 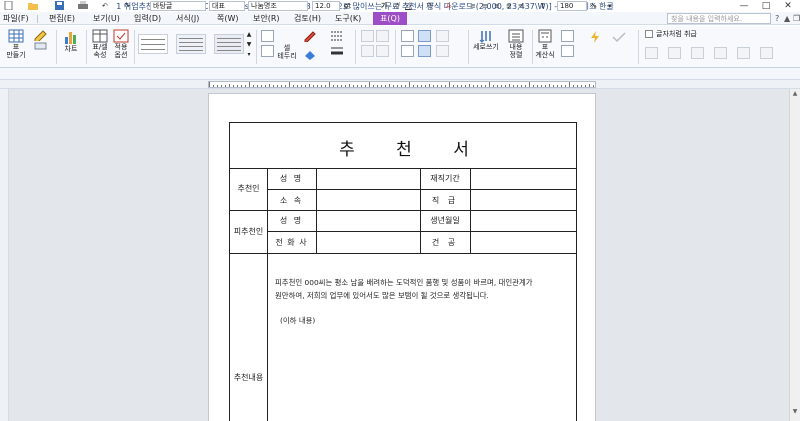 I want to click on align-center-icon: ≡, so click(x=487, y=6).